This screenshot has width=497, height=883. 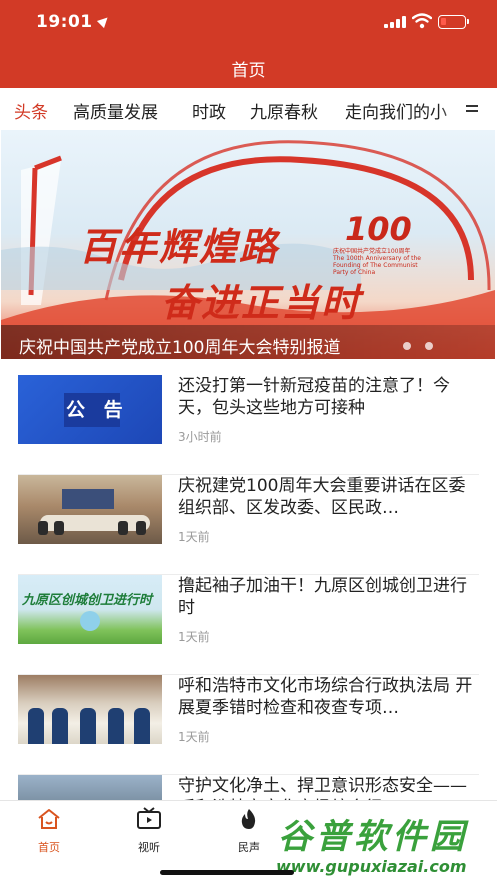 I want to click on banner-headline-1: 百年辉煌路, so click(x=179, y=247).